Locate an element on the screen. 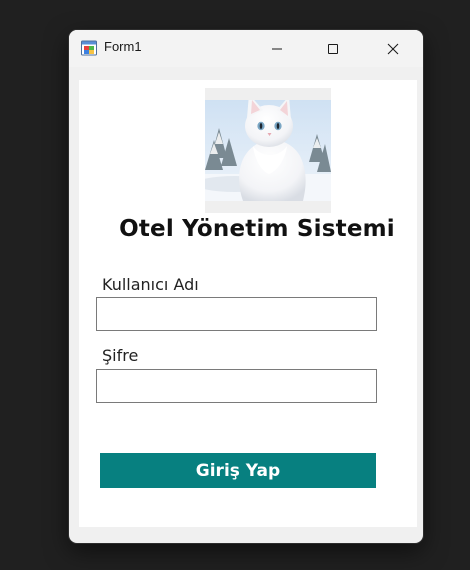 The height and width of the screenshot is (570, 470). maximize-button is located at coordinates (333, 48).